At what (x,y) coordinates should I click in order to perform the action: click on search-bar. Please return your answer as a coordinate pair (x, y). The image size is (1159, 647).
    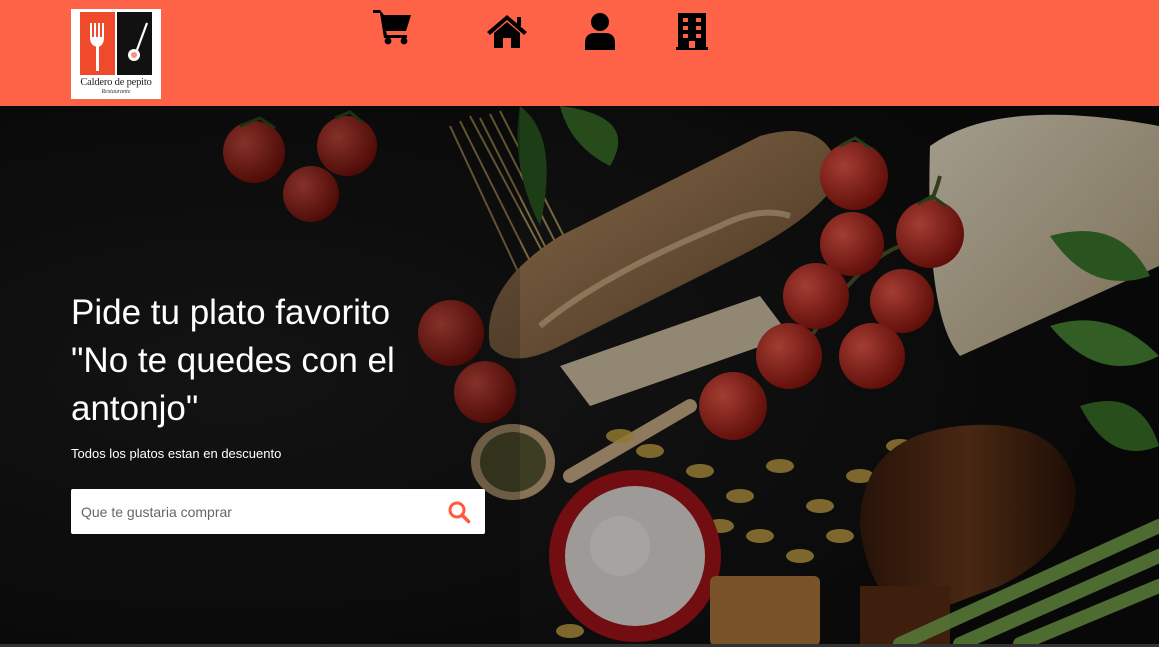
    Looking at the image, I should click on (278, 511).